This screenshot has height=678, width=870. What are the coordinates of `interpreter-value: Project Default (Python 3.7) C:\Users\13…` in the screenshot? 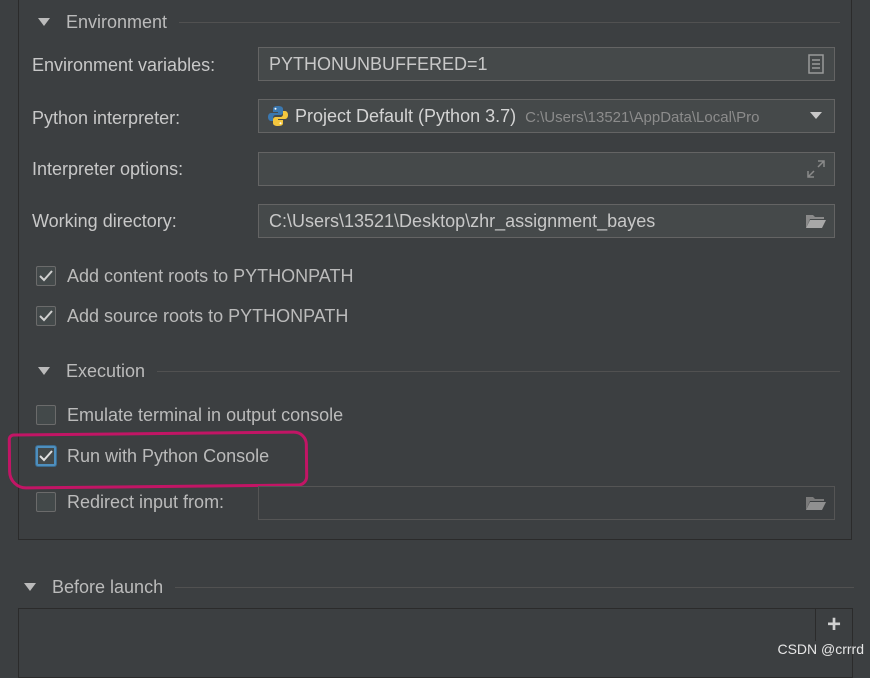 It's located at (548, 116).